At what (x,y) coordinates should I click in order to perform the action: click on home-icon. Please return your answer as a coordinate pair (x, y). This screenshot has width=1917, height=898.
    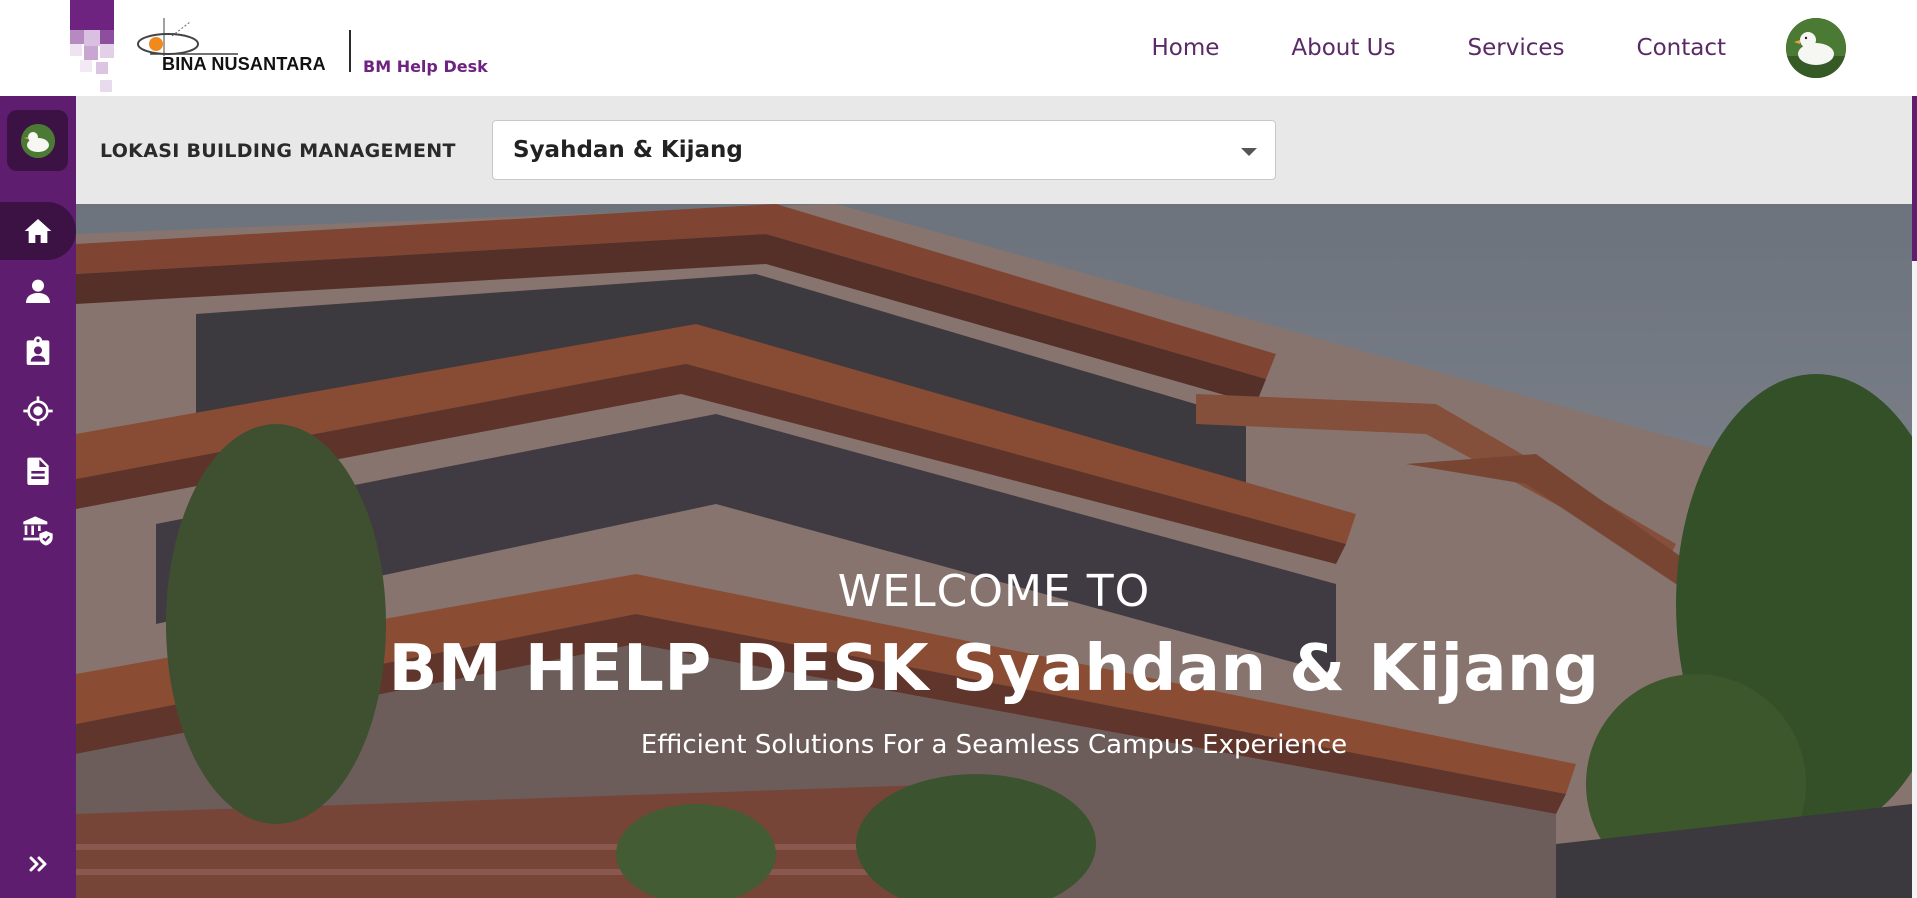
    Looking at the image, I should click on (38, 231).